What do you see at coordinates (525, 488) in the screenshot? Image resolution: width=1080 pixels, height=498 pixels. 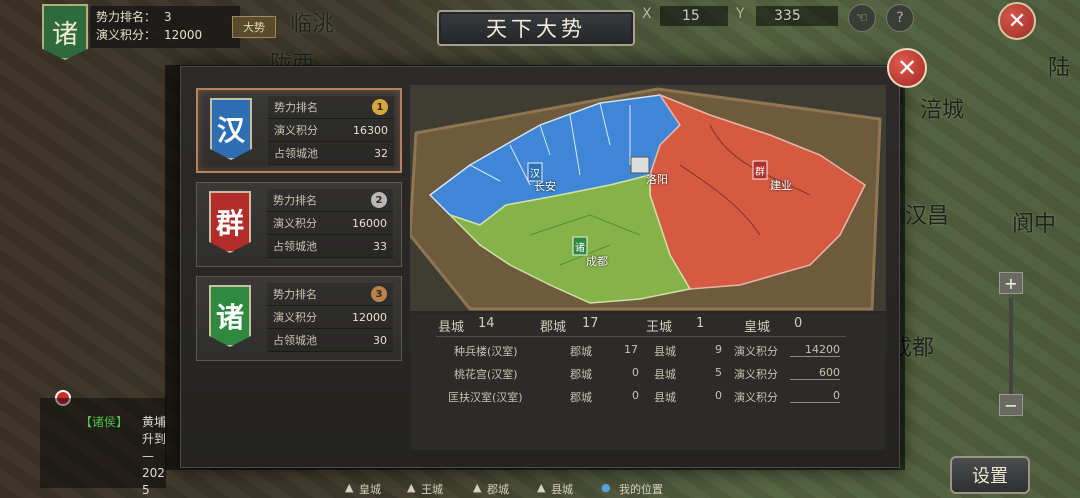 I see `map-legend: ▲ 皇城 ▲ 王城 ▲ 郡城 ▲ 县城 ● 我的位置` at bounding box center [525, 488].